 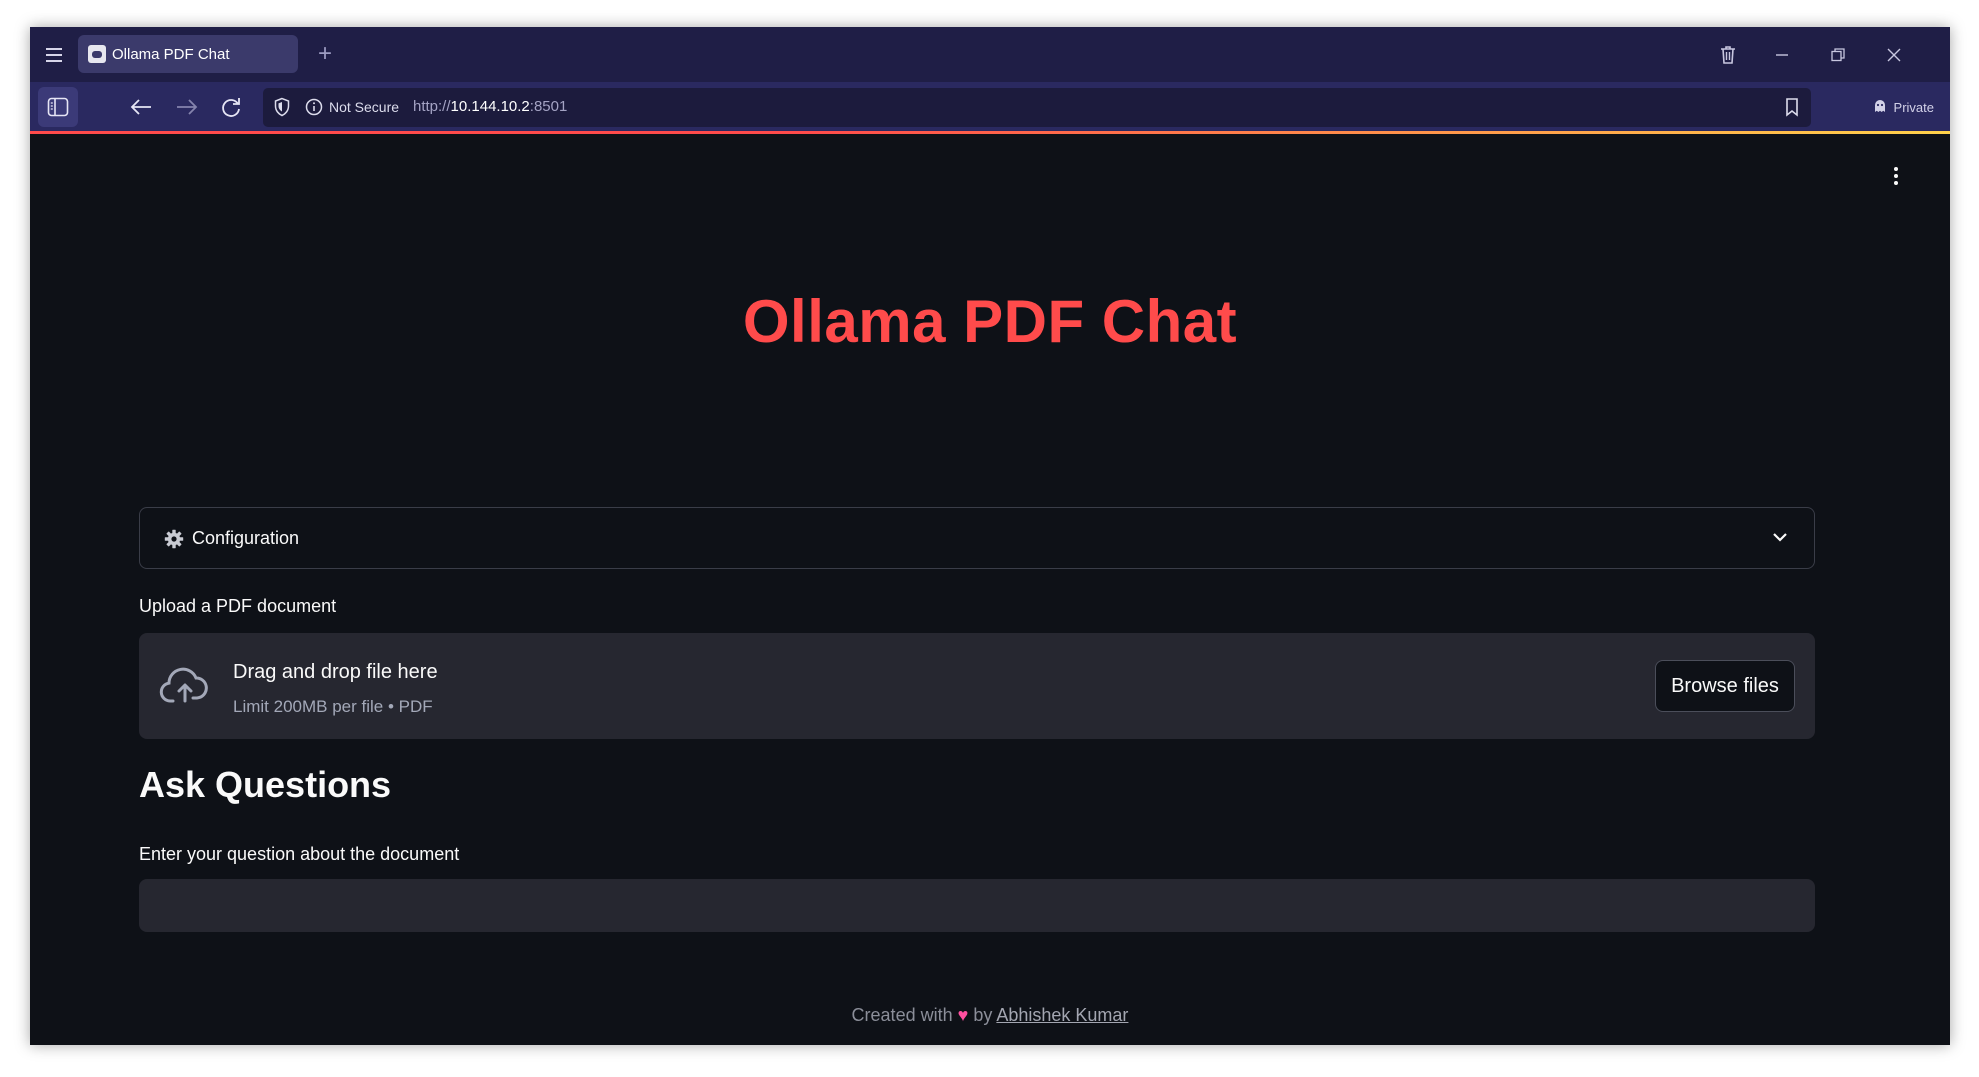 I want to click on cloud-upload-icon, so click(x=185, y=688).